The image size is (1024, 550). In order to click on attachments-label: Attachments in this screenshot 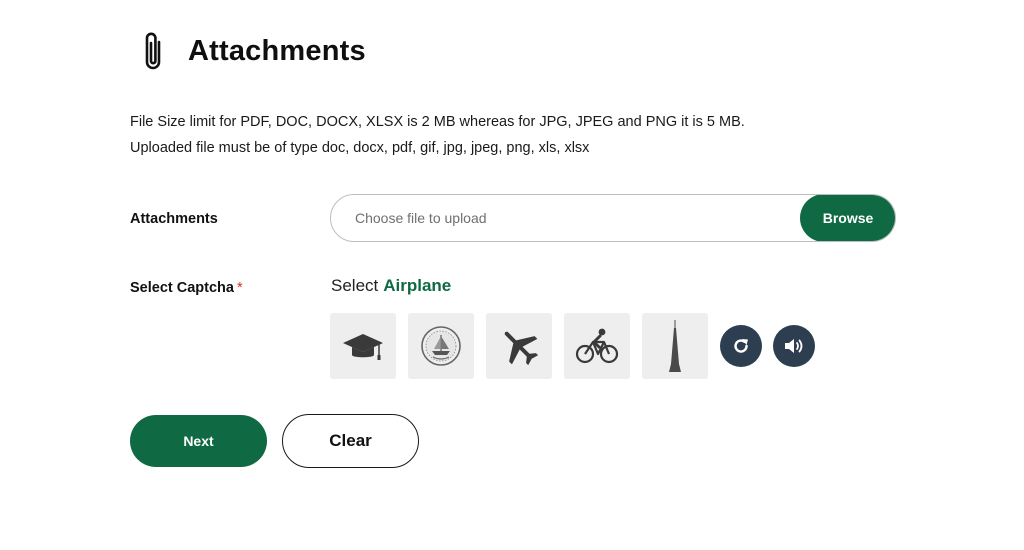, I will do `click(174, 219)`.